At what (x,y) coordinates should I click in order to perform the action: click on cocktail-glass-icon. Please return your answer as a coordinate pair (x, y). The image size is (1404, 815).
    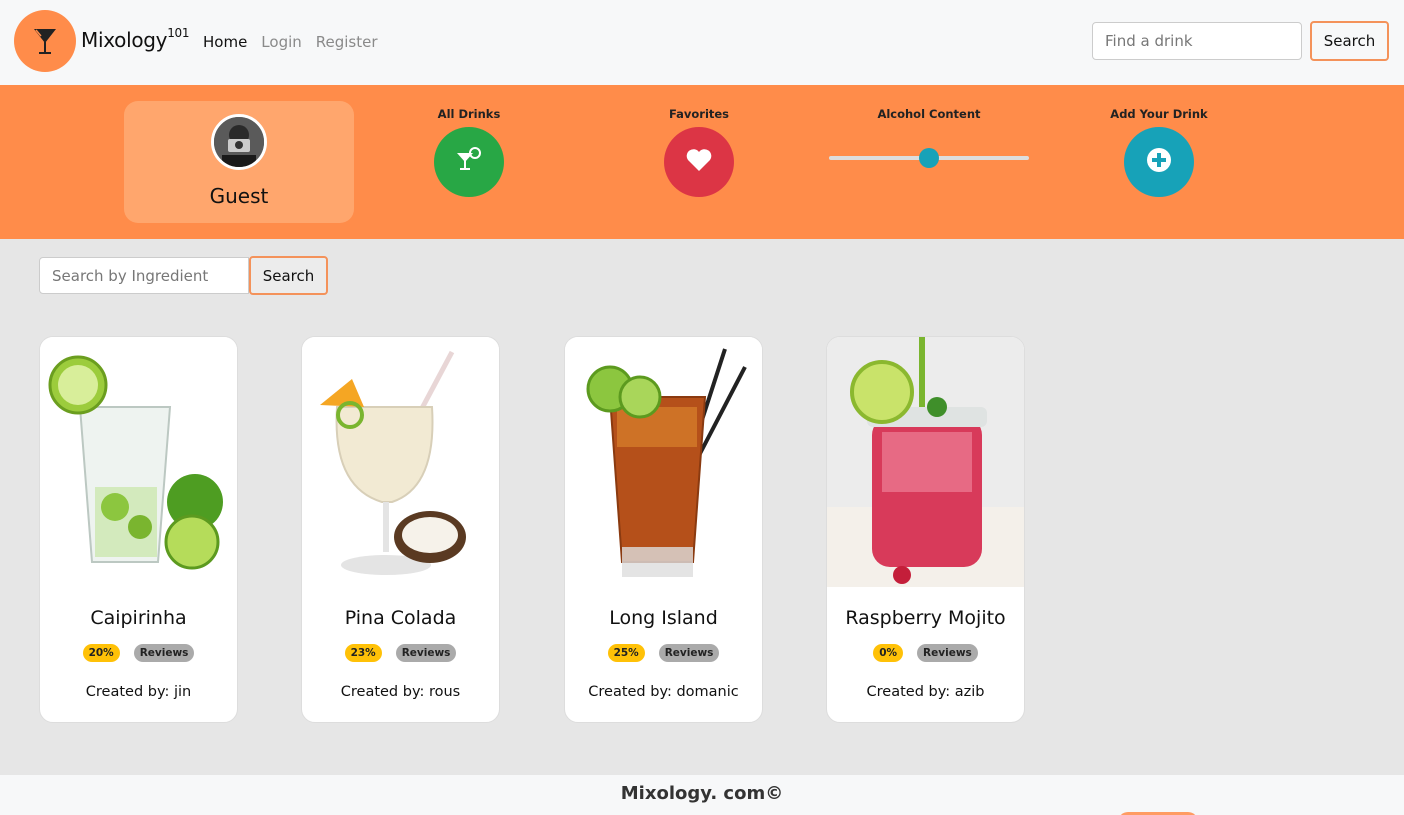
    Looking at the image, I should click on (469, 162).